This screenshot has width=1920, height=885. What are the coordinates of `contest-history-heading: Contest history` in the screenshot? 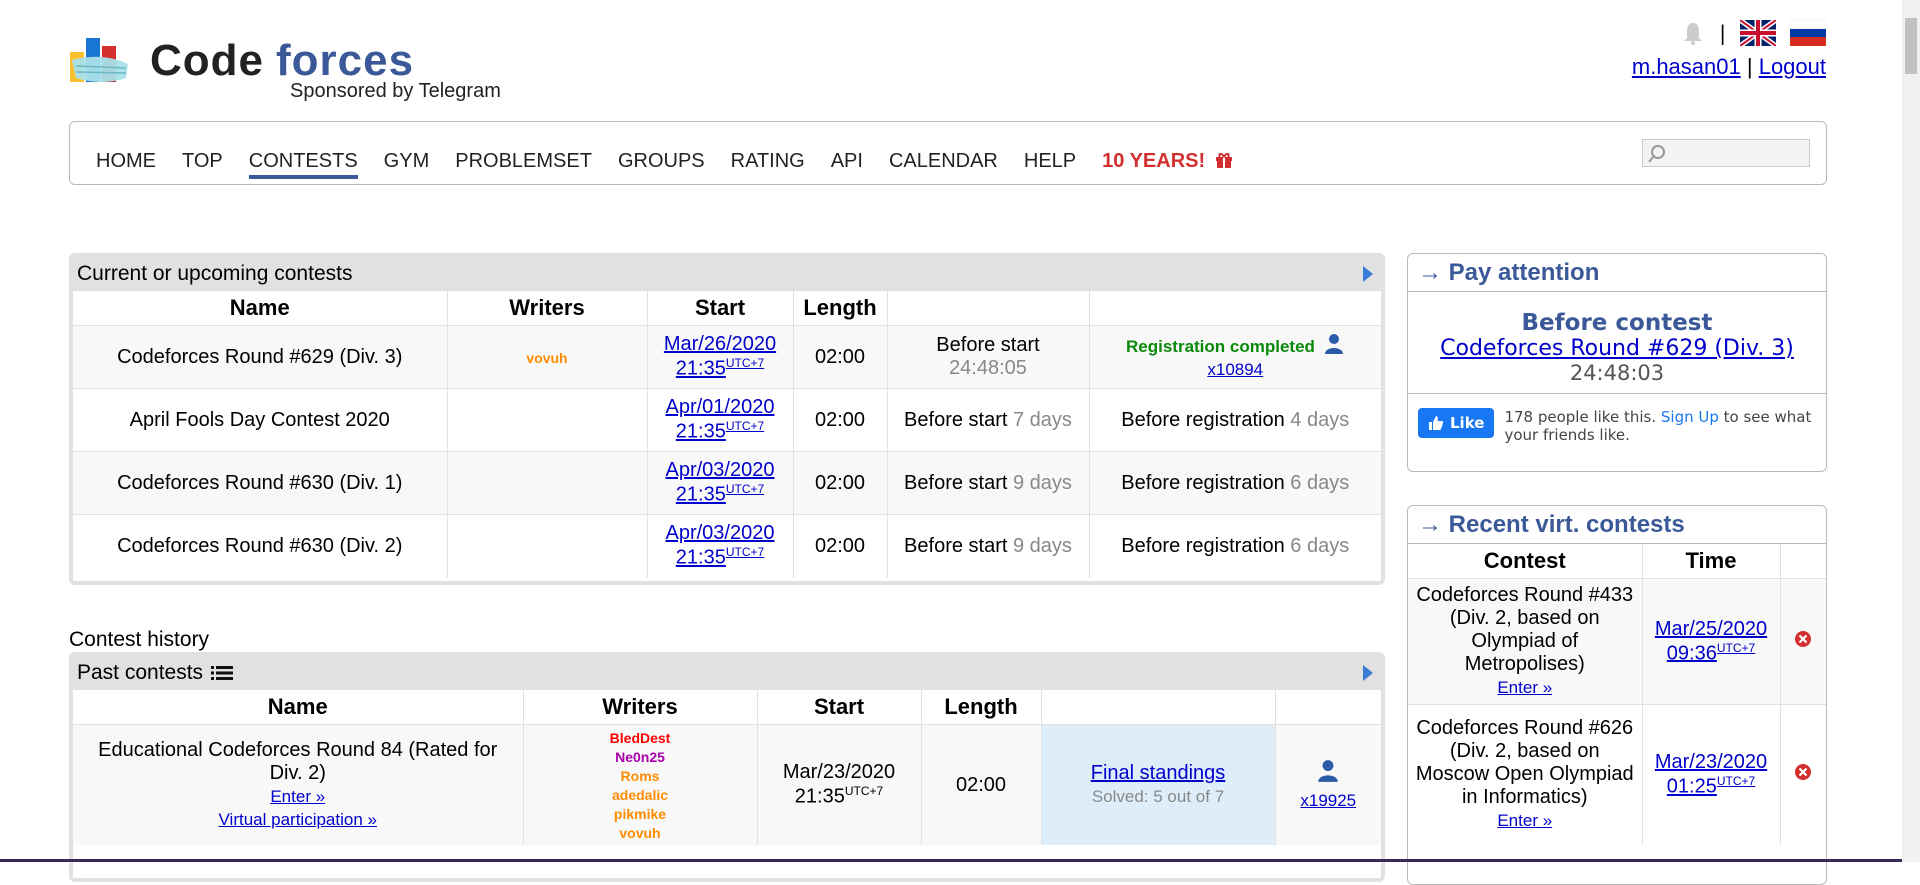 It's located at (139, 639).